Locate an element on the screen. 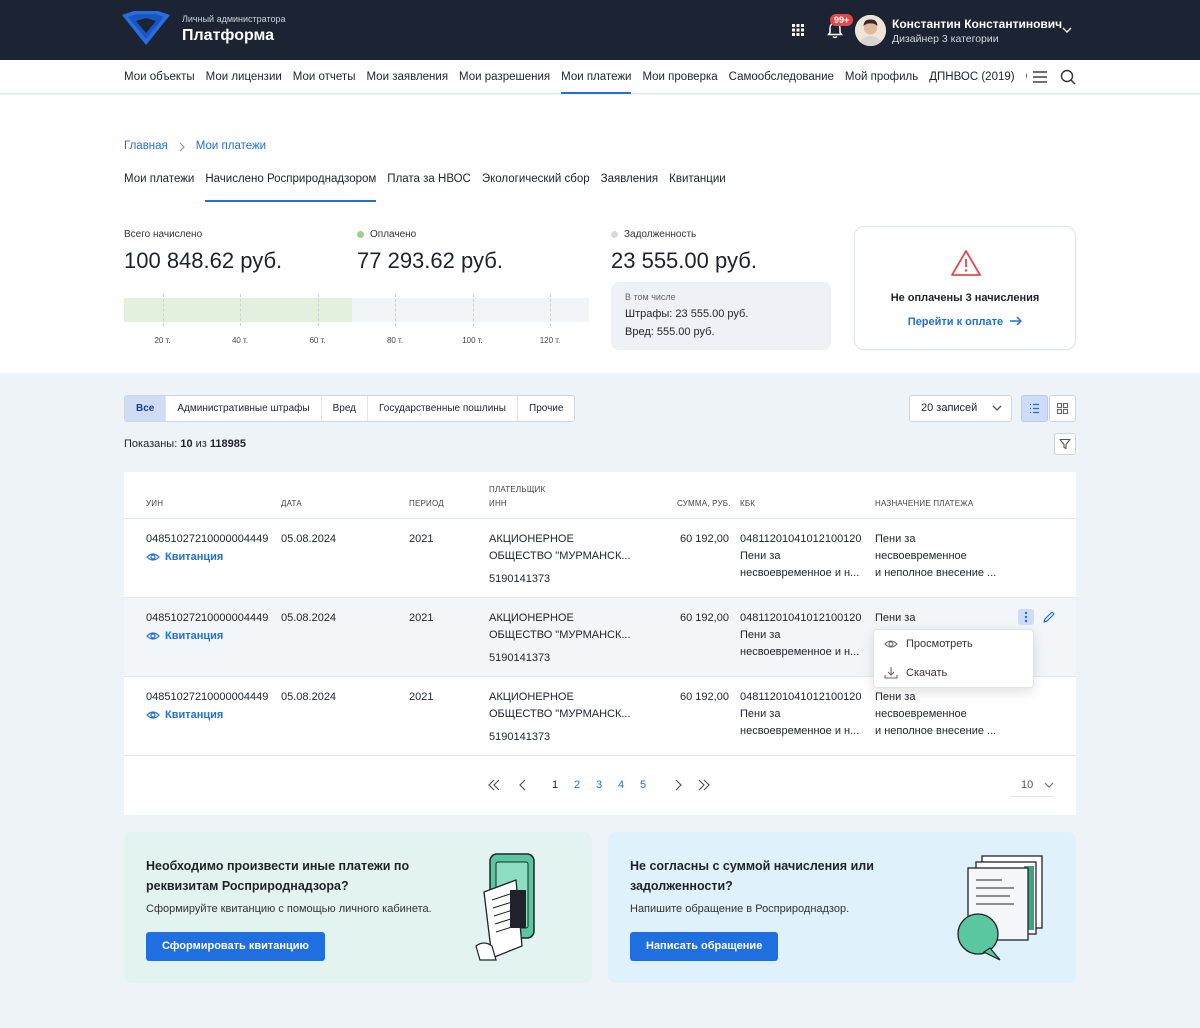 This screenshot has height=1028, width=1200. cell-kbk-line2: Пени за is located at coordinates (760, 556).